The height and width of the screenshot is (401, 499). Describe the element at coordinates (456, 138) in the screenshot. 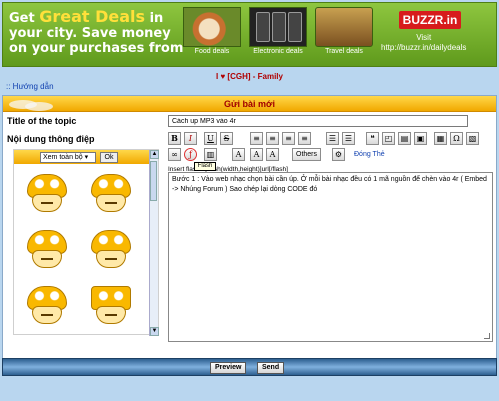

I see `character-icon: Ω` at that location.